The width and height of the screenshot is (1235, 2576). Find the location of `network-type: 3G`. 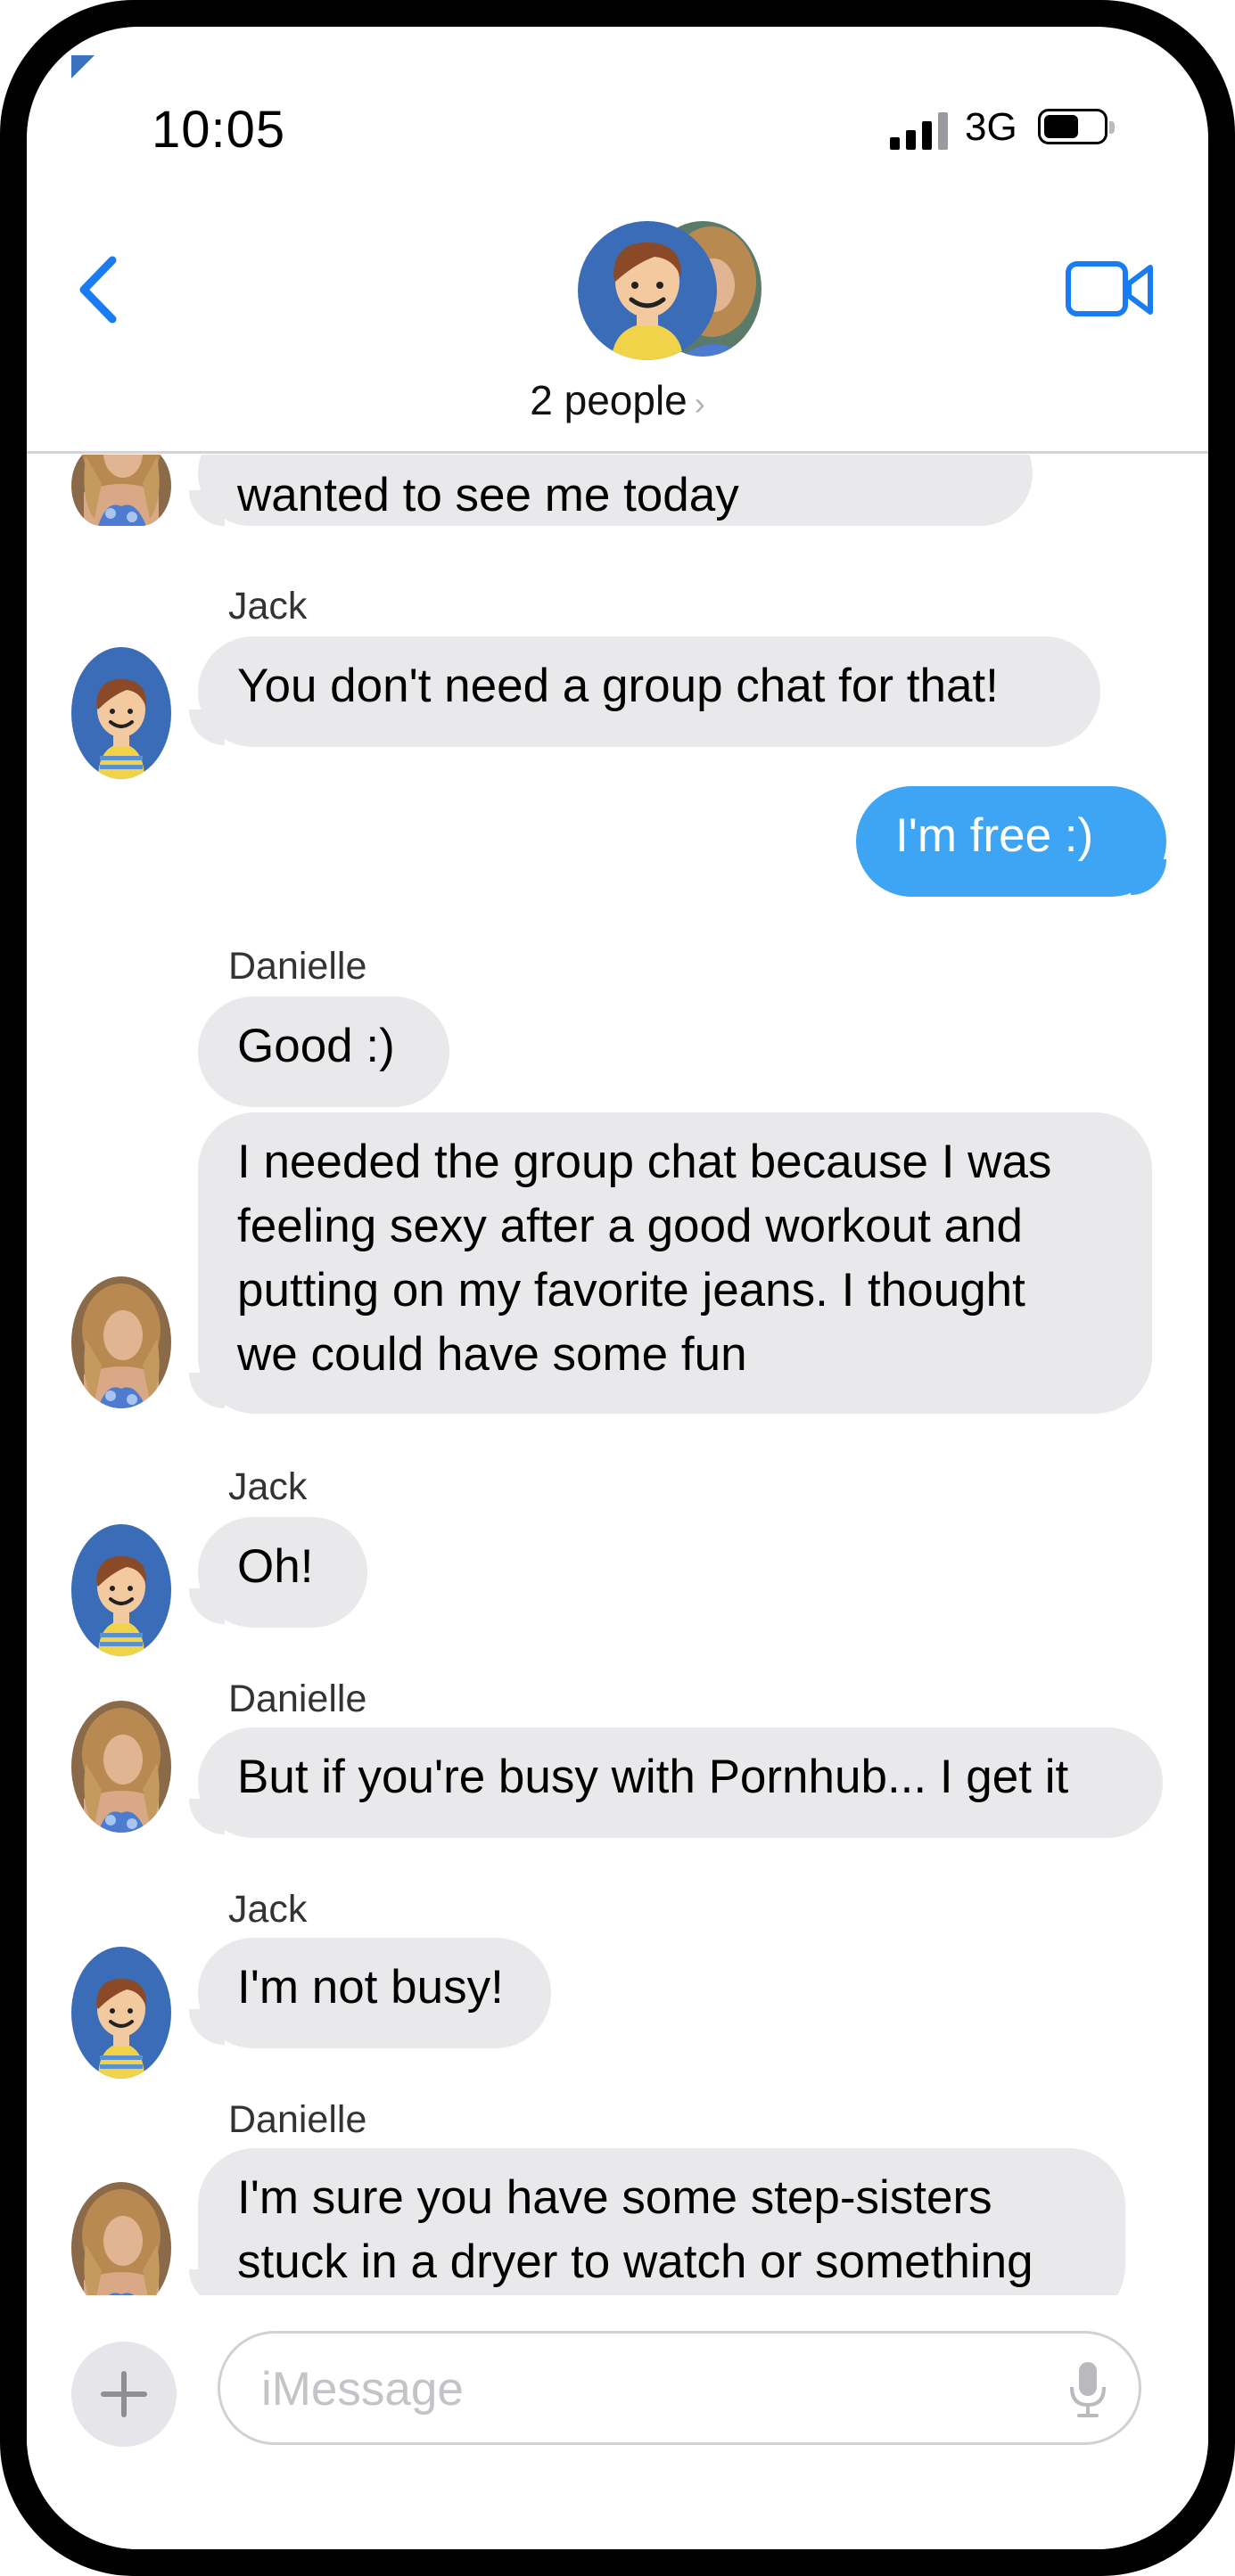

network-type: 3G is located at coordinates (991, 127).